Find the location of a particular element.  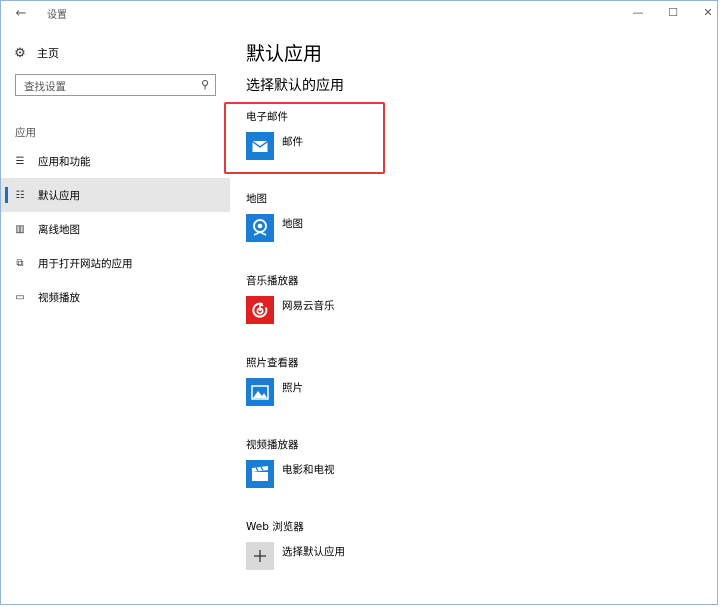

photos-icon is located at coordinates (260, 392).